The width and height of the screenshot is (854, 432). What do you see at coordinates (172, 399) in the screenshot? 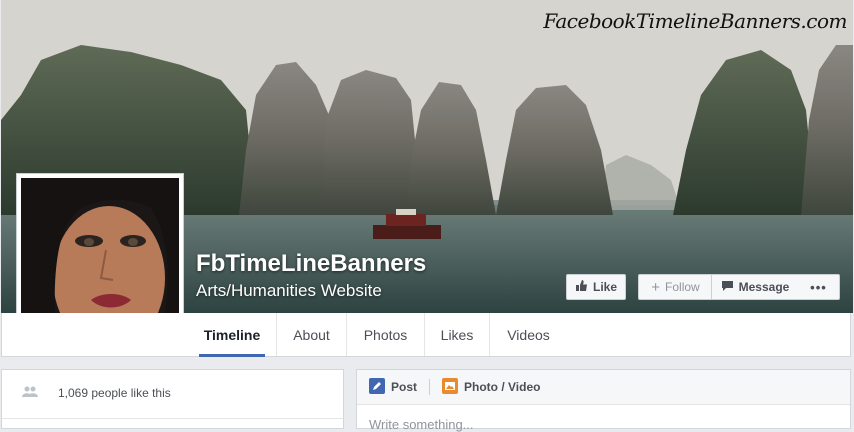
I see `likes-card: 1,069 people like this` at bounding box center [172, 399].